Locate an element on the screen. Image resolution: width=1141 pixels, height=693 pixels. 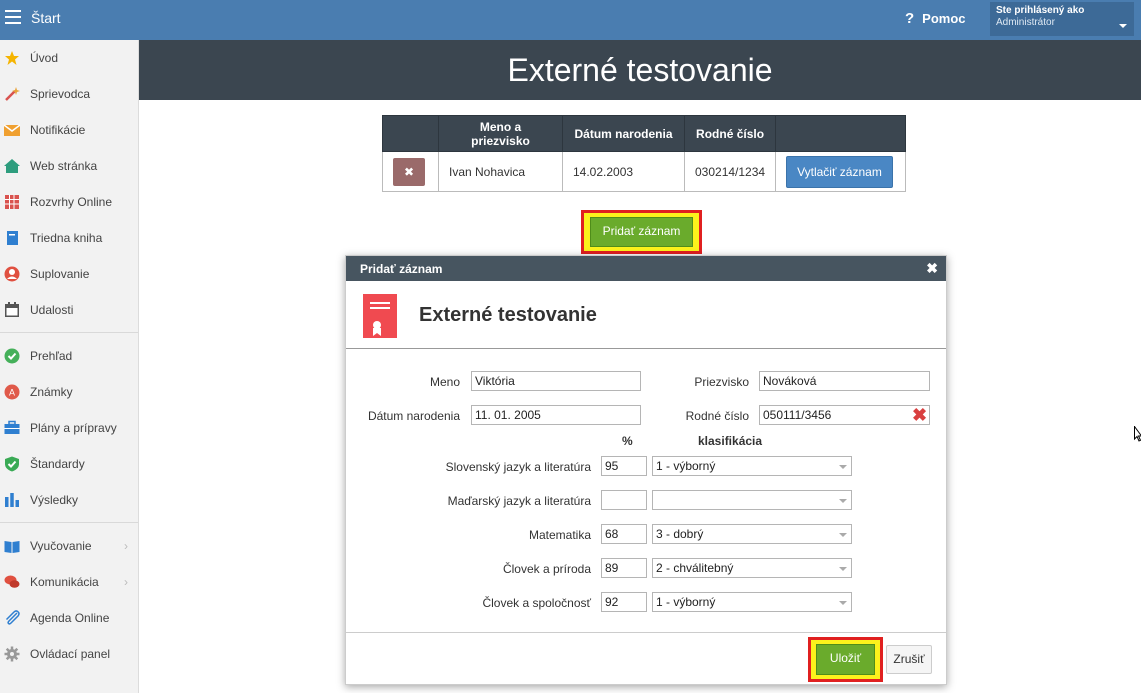
add-record-button: Pridať záznam is located at coordinates (641, 232).